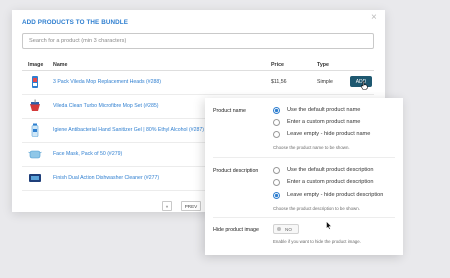  Describe the element at coordinates (236, 230) in the screenshot. I see `hide-image-label: Hide product image` at that location.